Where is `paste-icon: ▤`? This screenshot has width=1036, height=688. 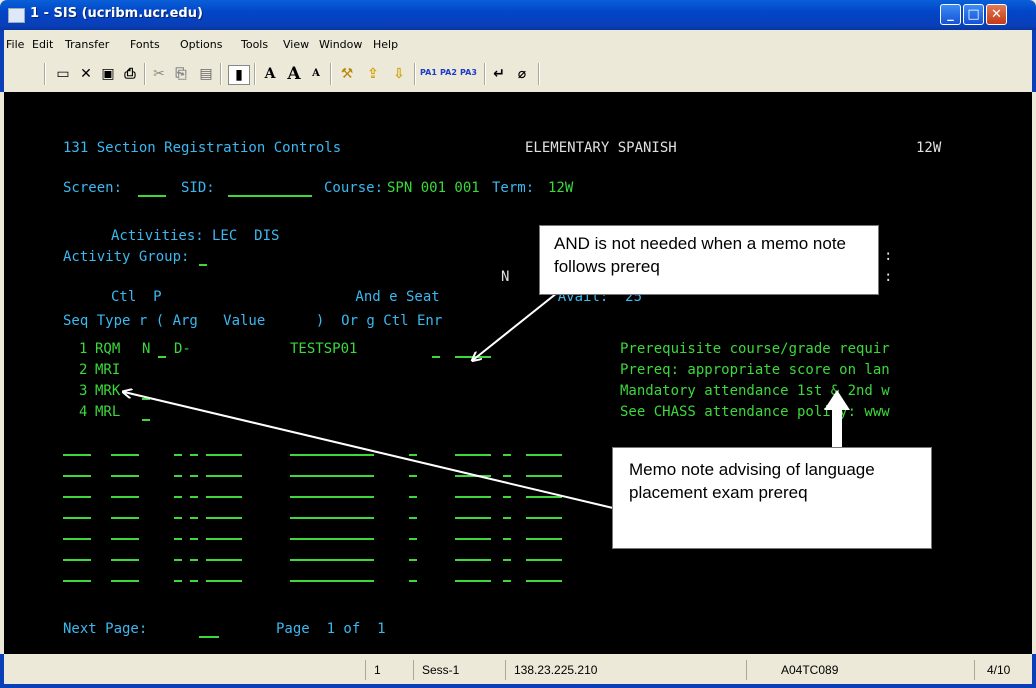 paste-icon: ▤ is located at coordinates (206, 74).